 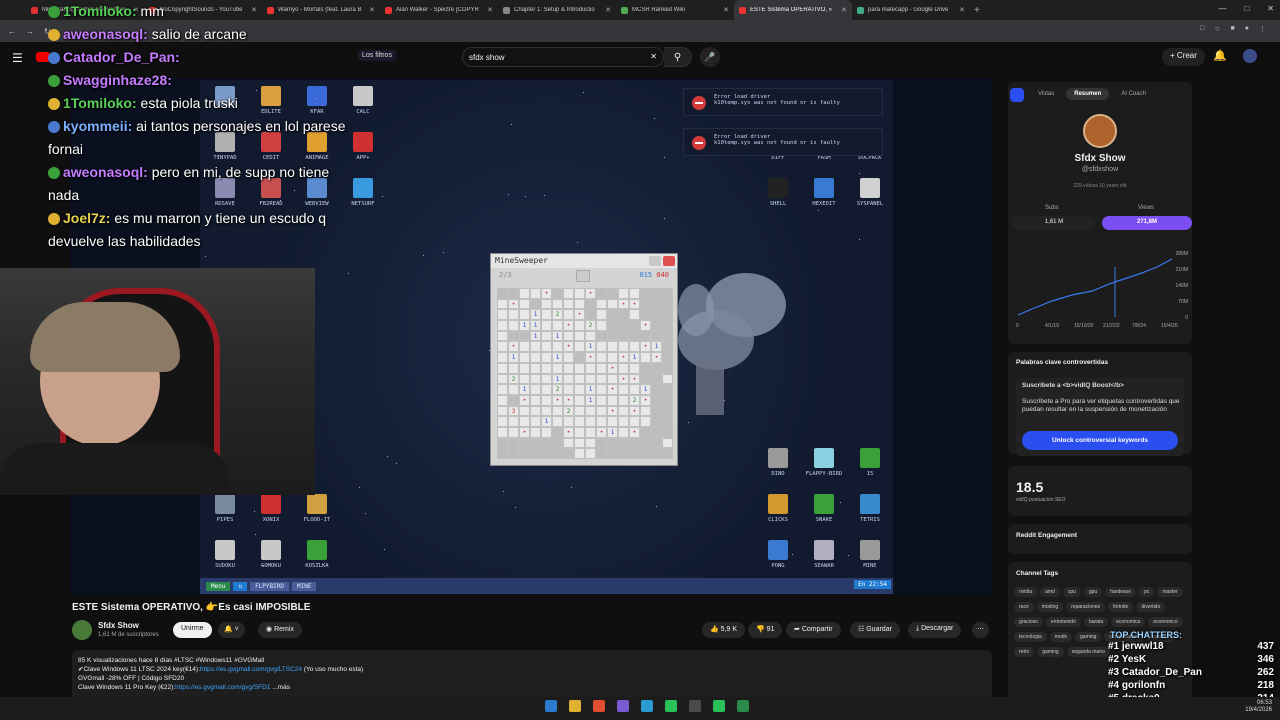 What do you see at coordinates (1050, 592) in the screenshot?
I see `channel-tag: amd` at bounding box center [1050, 592].